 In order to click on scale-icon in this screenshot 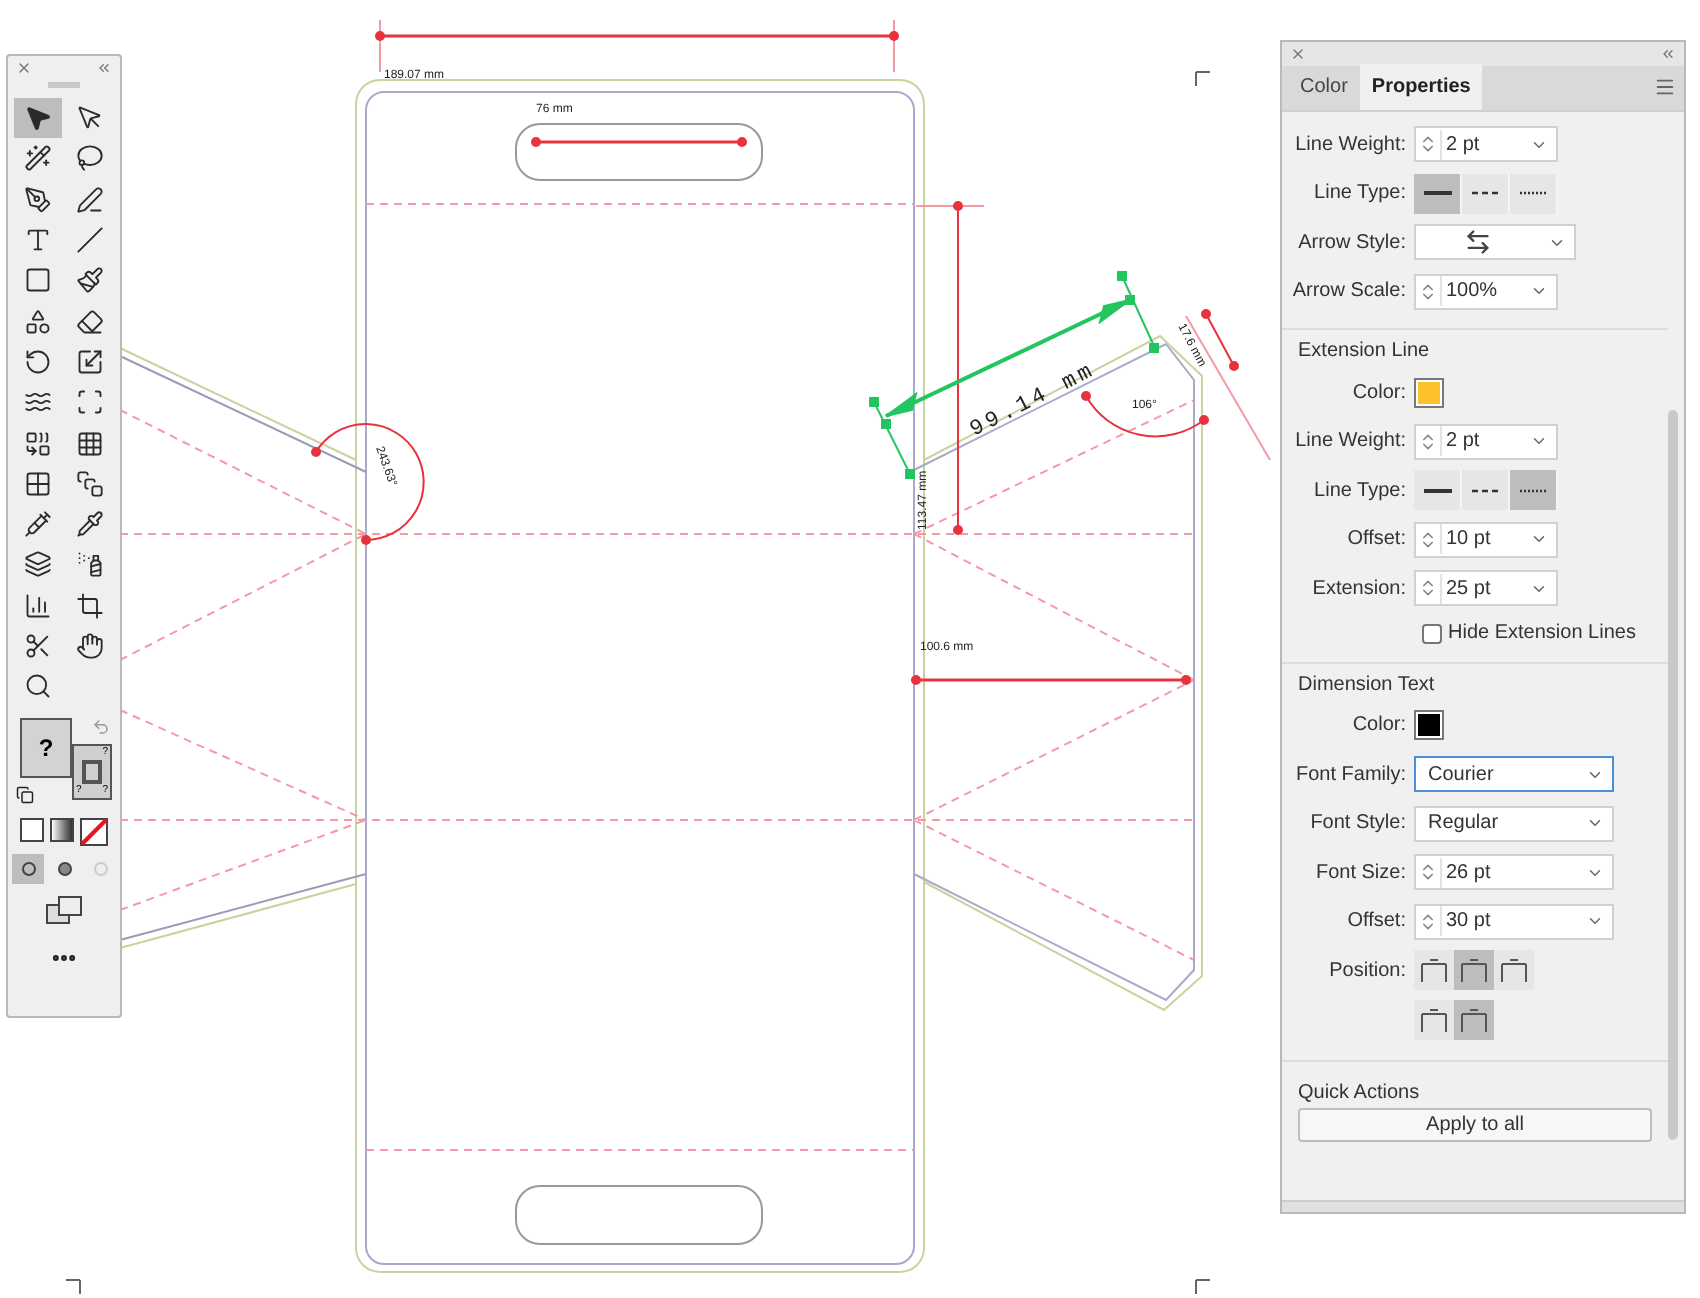, I will do `click(90, 361)`.